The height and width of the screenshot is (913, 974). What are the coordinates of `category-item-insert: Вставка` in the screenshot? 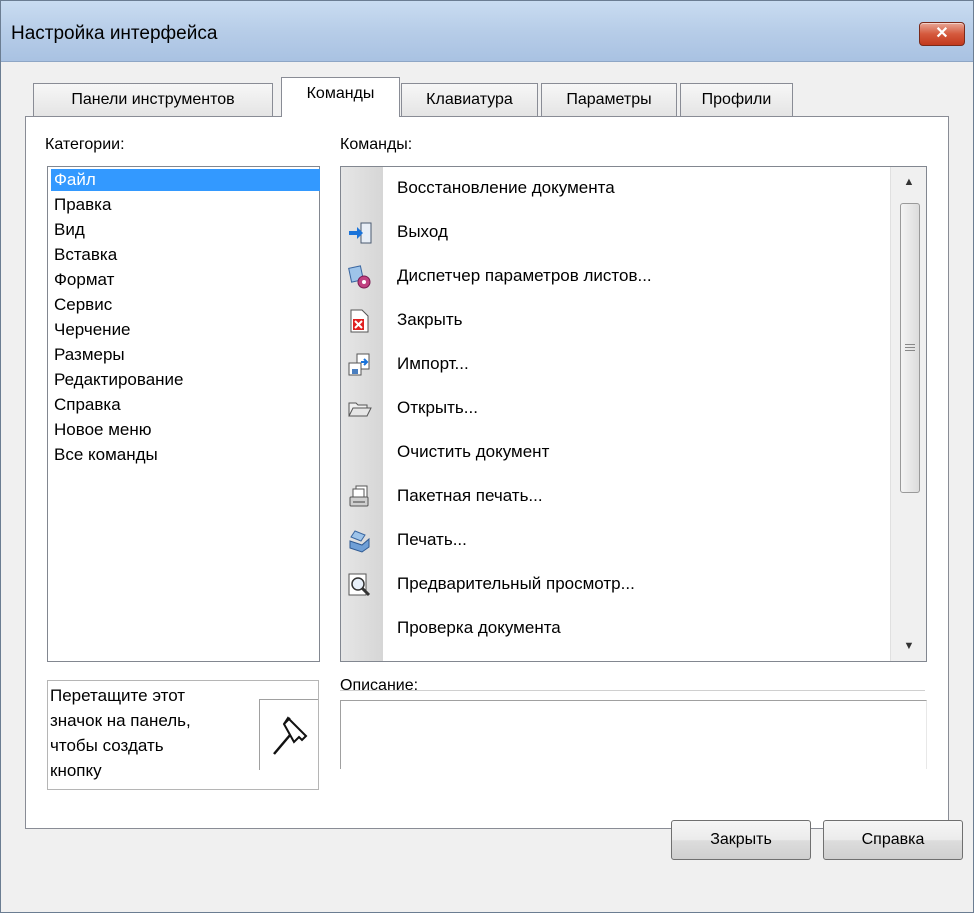 It's located at (85, 255).